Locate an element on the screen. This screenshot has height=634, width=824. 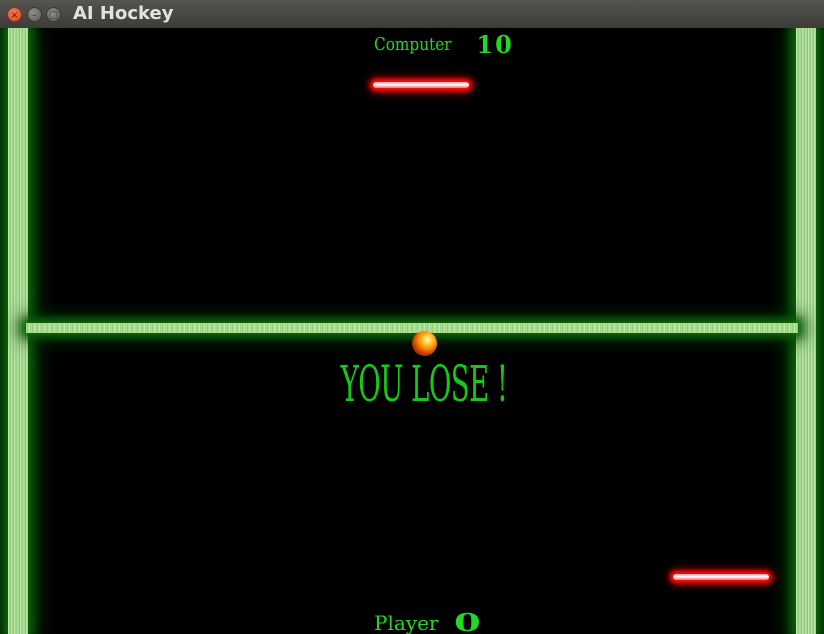
player-score-display: Player 0 is located at coordinates (427, 621).